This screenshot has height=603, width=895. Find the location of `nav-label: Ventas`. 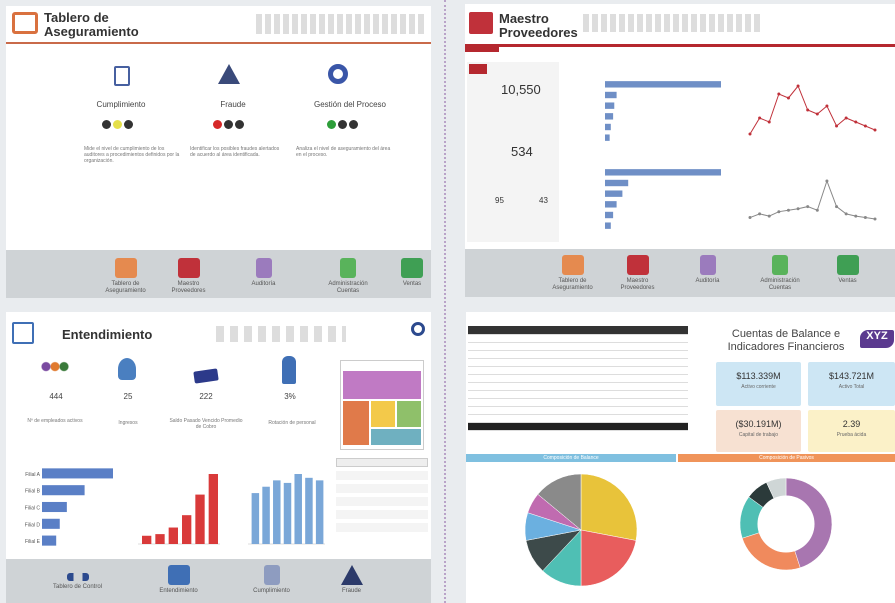

nav-label: Ventas is located at coordinates (412, 284).